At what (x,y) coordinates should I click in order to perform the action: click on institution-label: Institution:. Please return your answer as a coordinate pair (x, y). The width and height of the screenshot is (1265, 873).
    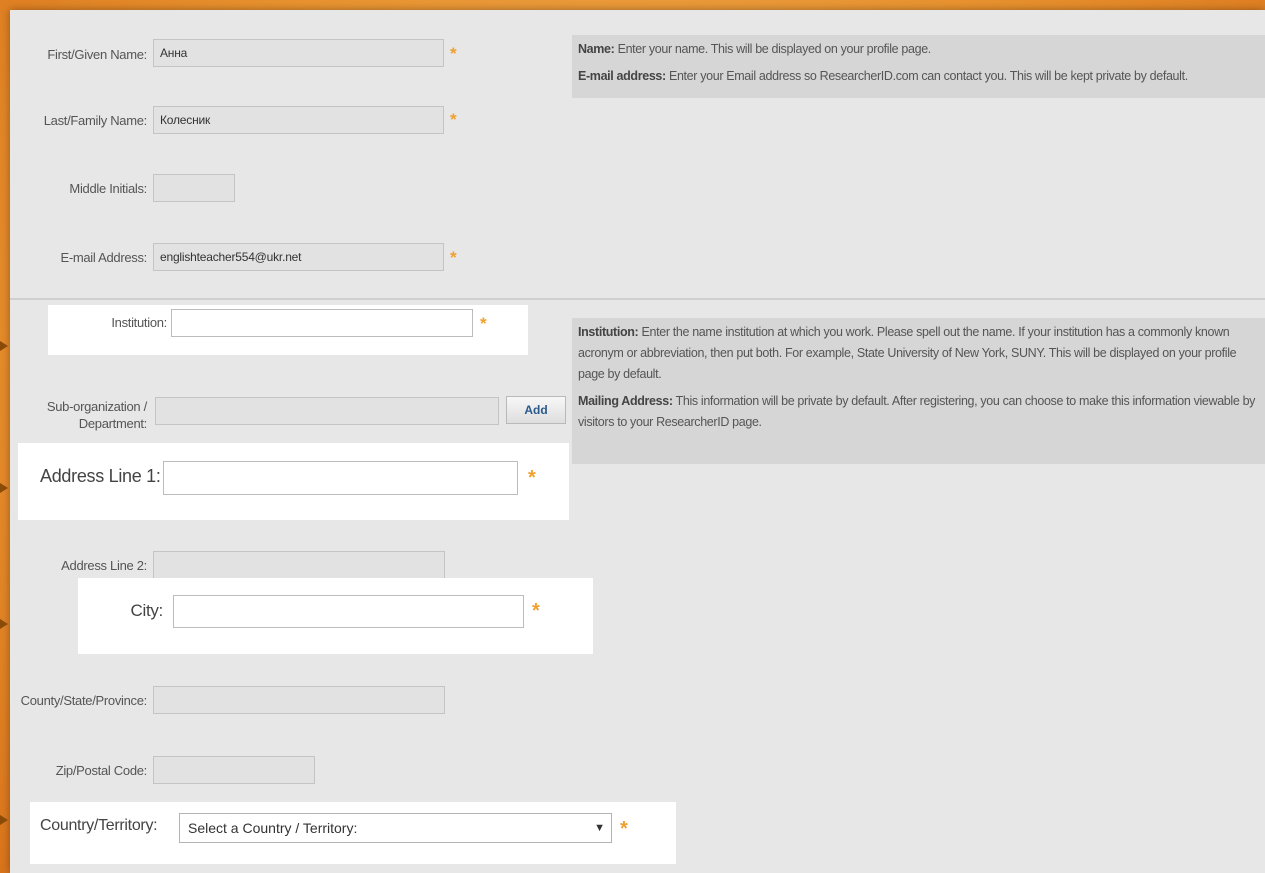
    Looking at the image, I should click on (139, 322).